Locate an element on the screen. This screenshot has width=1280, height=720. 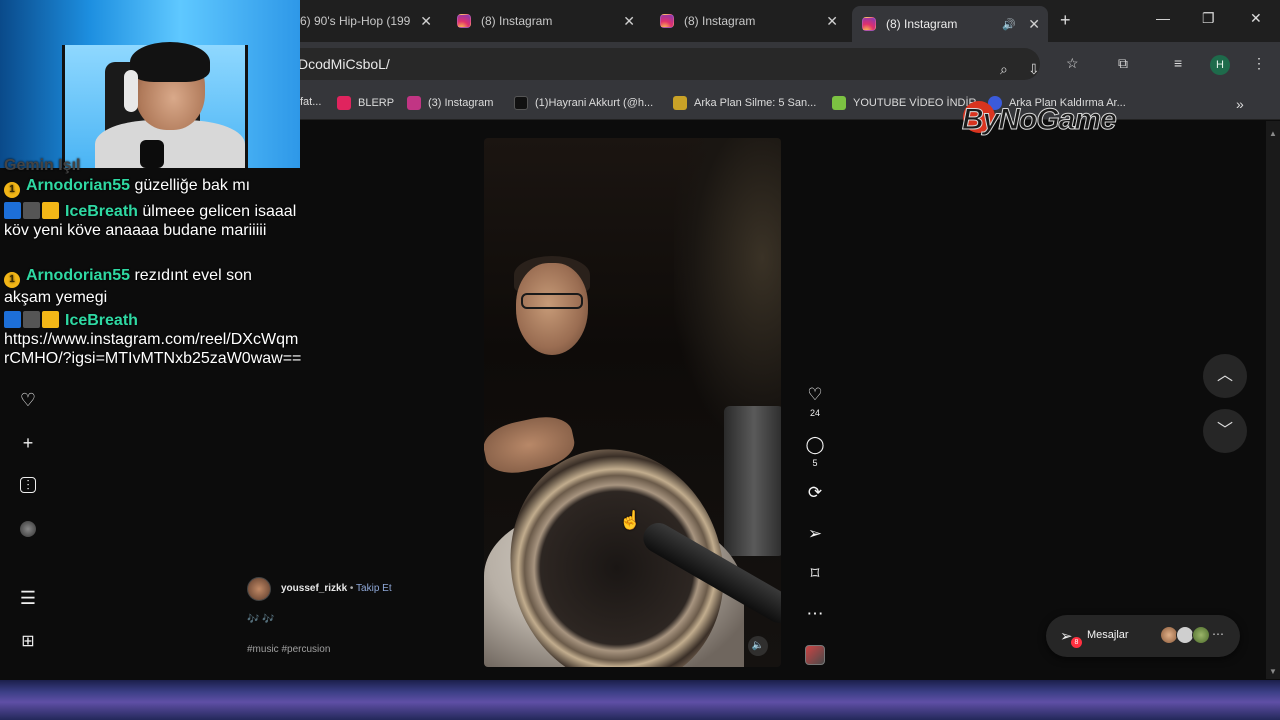
media-control-icon: ≡ is located at coordinates (1178, 63).